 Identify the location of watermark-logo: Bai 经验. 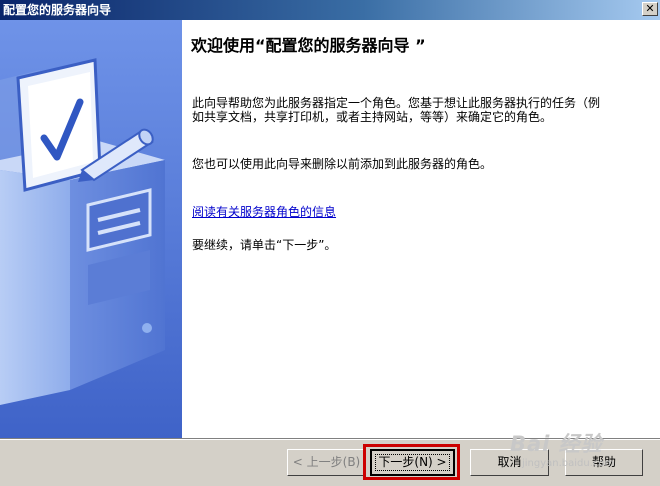
(556, 444).